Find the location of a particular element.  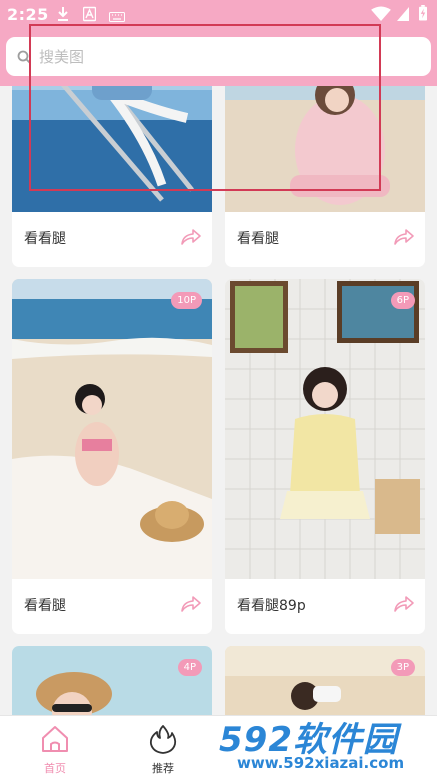

photo-count-badge: 4P is located at coordinates (189, 667).